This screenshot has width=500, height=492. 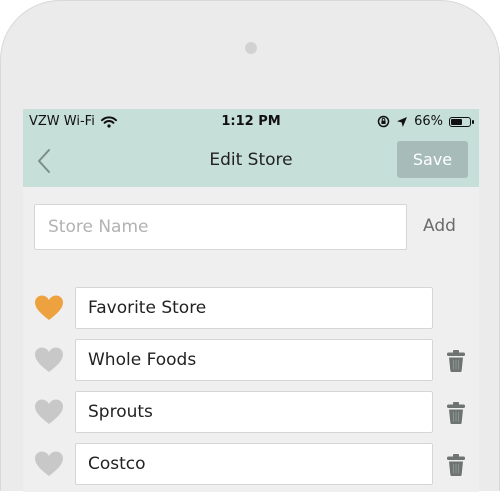 I want to click on battery-fill, so click(x=456, y=121).